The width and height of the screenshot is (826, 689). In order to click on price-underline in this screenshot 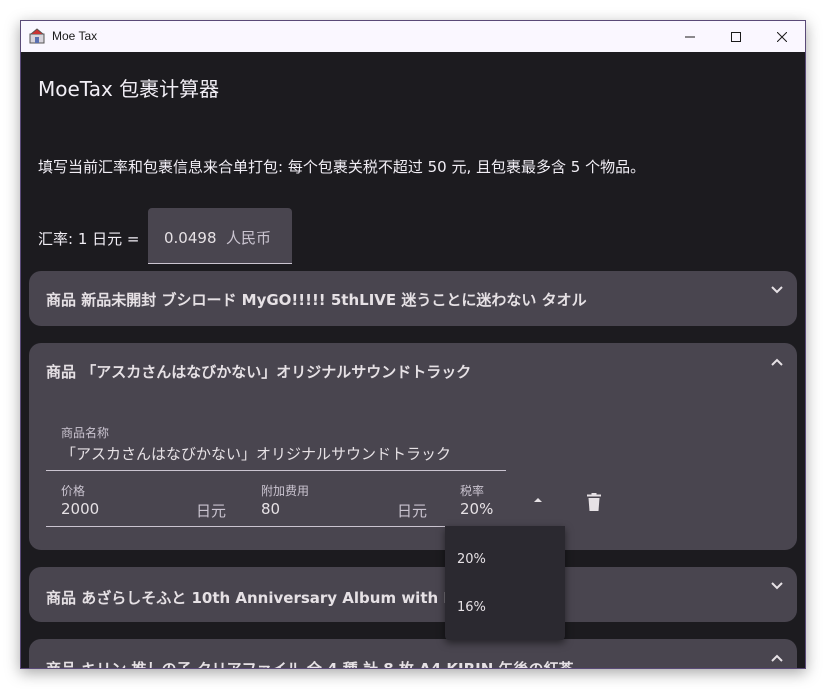, I will do `click(146, 526)`.